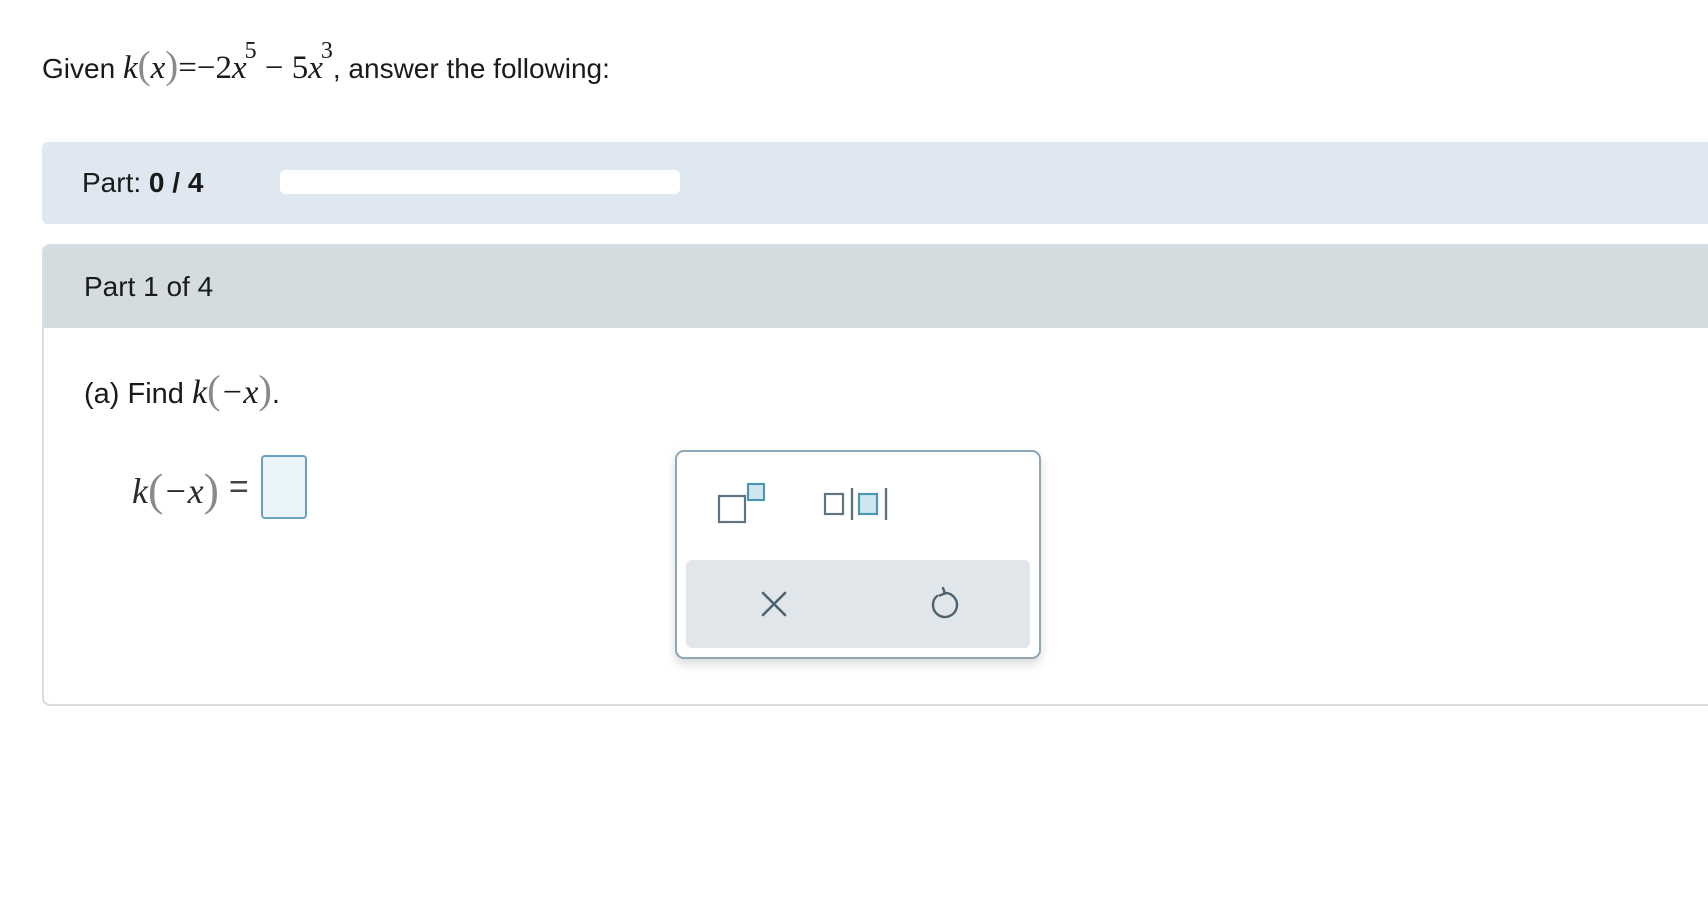  Describe the element at coordinates (238, 486) in the screenshot. I see `answer-equals: =` at that location.